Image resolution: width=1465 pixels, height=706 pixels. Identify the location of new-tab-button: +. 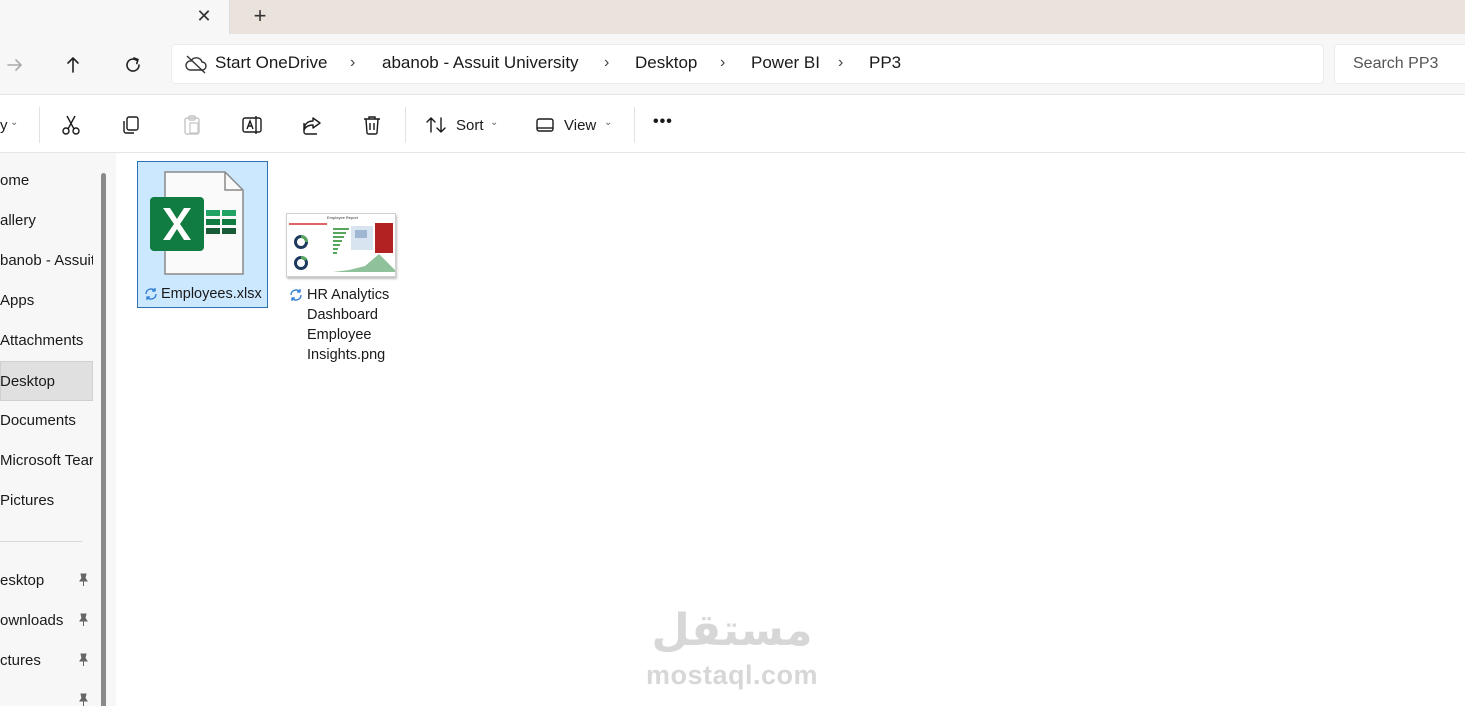
(260, 15).